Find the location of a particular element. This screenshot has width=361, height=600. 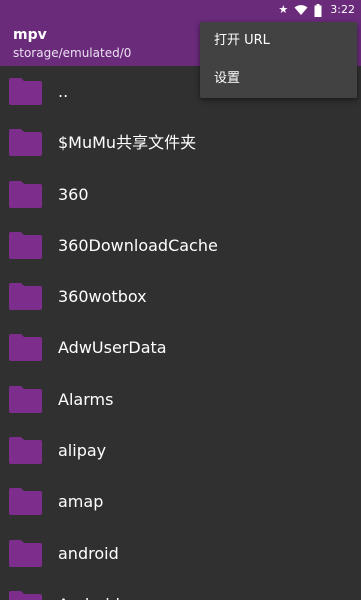

app-title: mpv is located at coordinates (30, 35).